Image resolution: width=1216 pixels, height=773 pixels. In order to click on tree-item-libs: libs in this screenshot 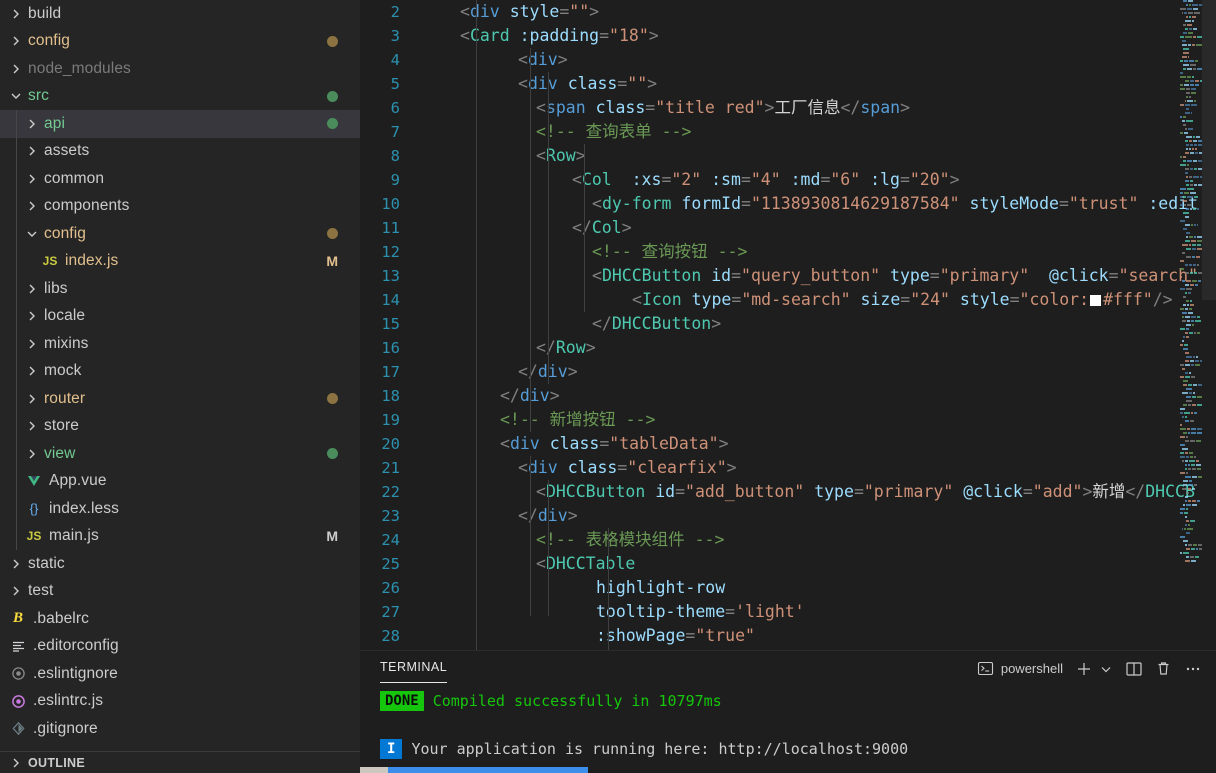, I will do `click(180, 289)`.